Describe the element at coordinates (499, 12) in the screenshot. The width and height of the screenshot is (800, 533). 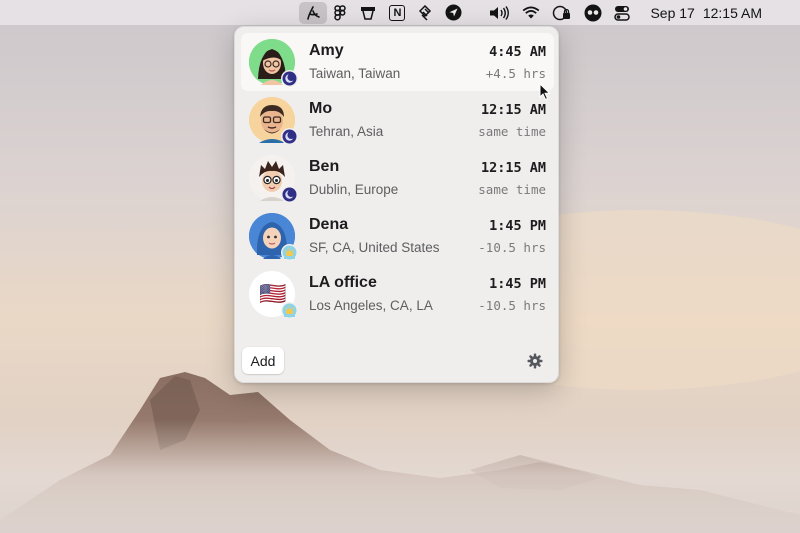
I see `volume-icon` at that location.